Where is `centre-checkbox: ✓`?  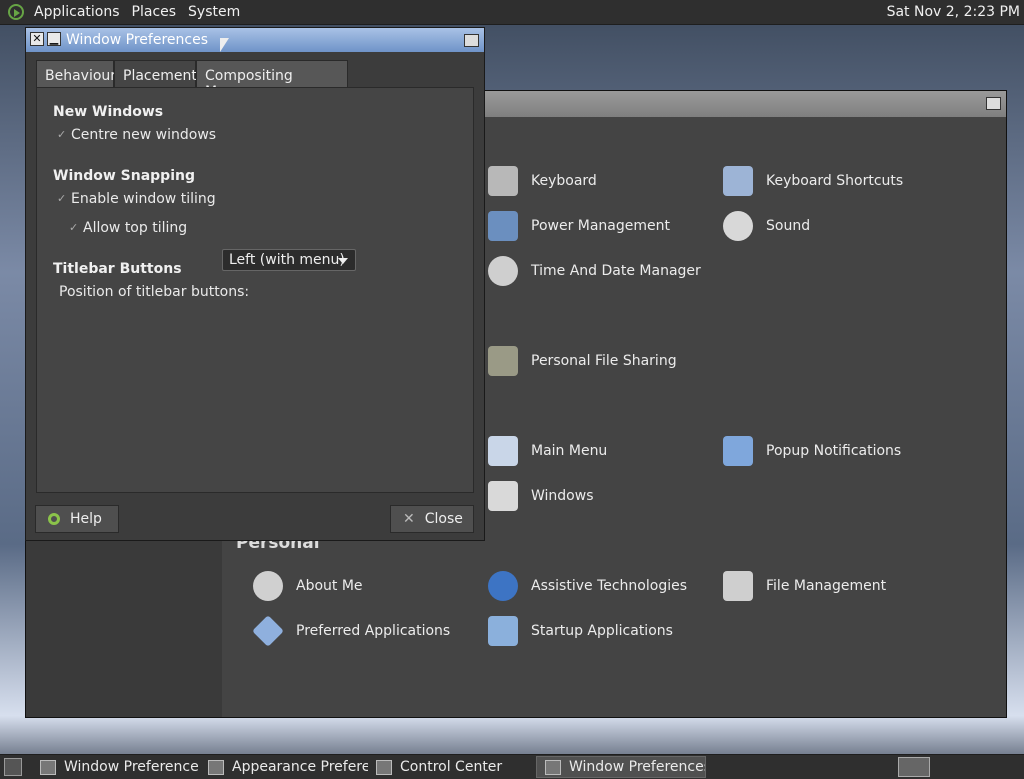
centre-checkbox: ✓ is located at coordinates (62, 134).